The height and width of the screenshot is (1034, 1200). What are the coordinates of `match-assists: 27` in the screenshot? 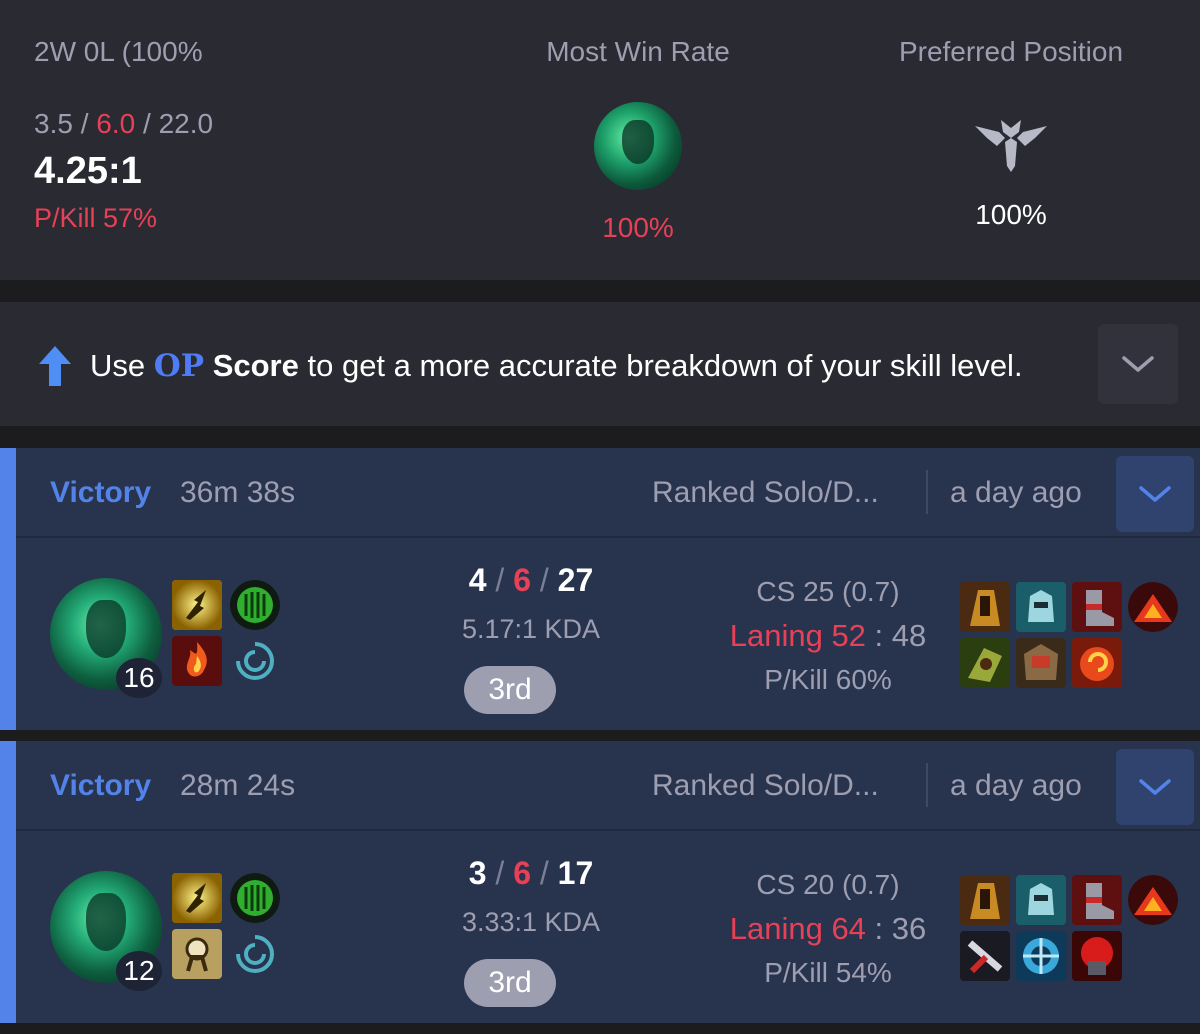 It's located at (575, 580).